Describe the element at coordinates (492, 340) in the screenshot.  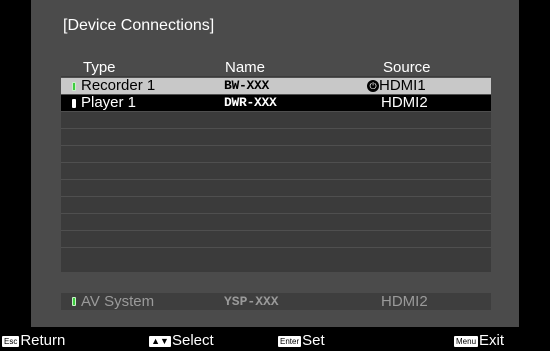
I see `exit-label: Exit` at that location.